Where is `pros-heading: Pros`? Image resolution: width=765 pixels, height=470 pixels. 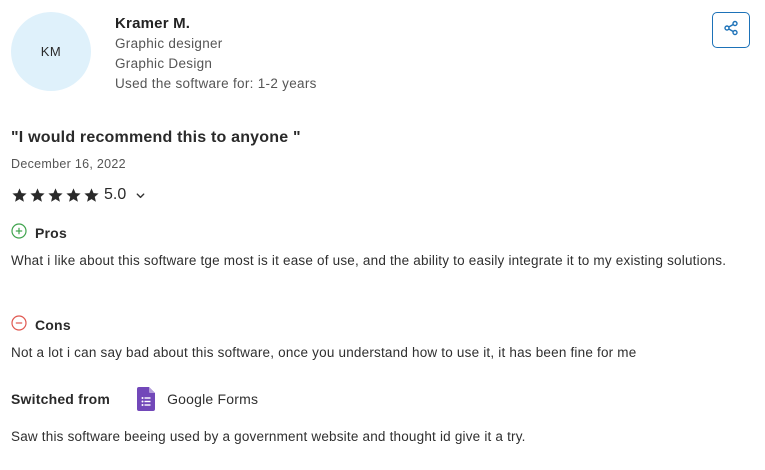 pros-heading: Pros is located at coordinates (39, 233).